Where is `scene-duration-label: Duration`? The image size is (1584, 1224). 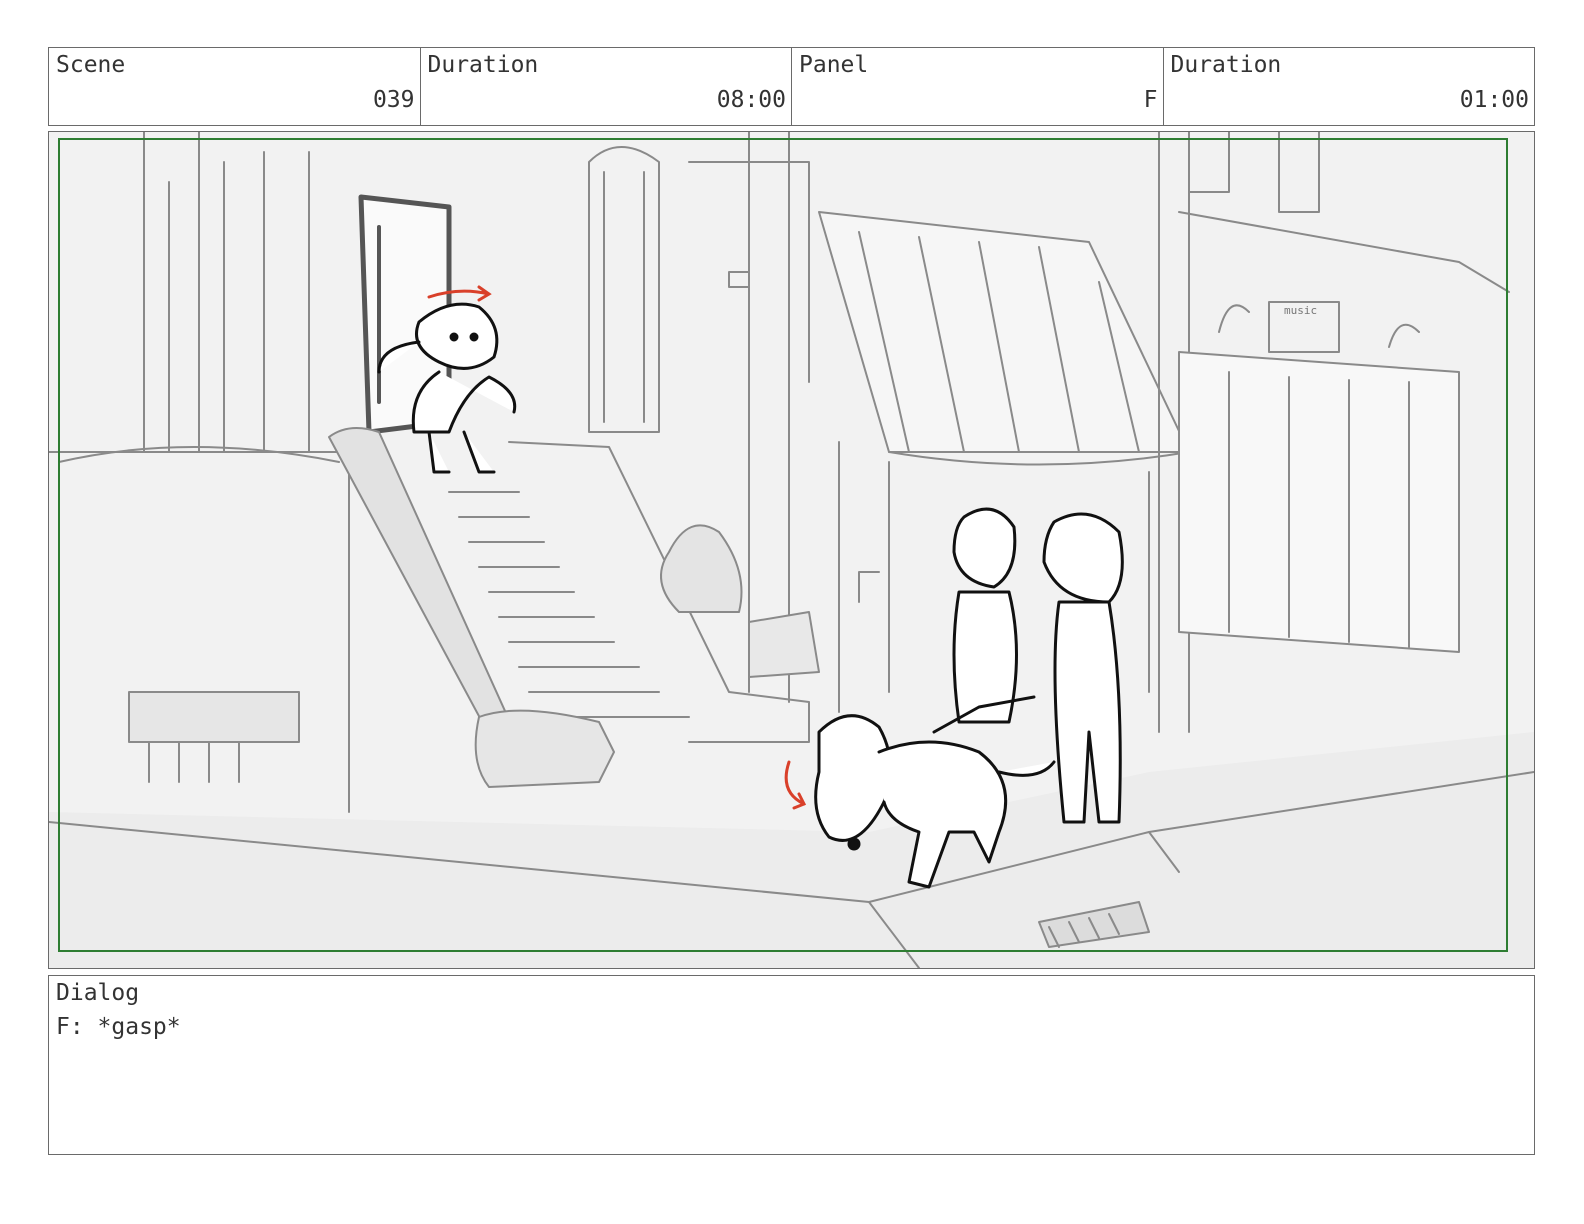 scene-duration-label: Duration is located at coordinates (483, 65).